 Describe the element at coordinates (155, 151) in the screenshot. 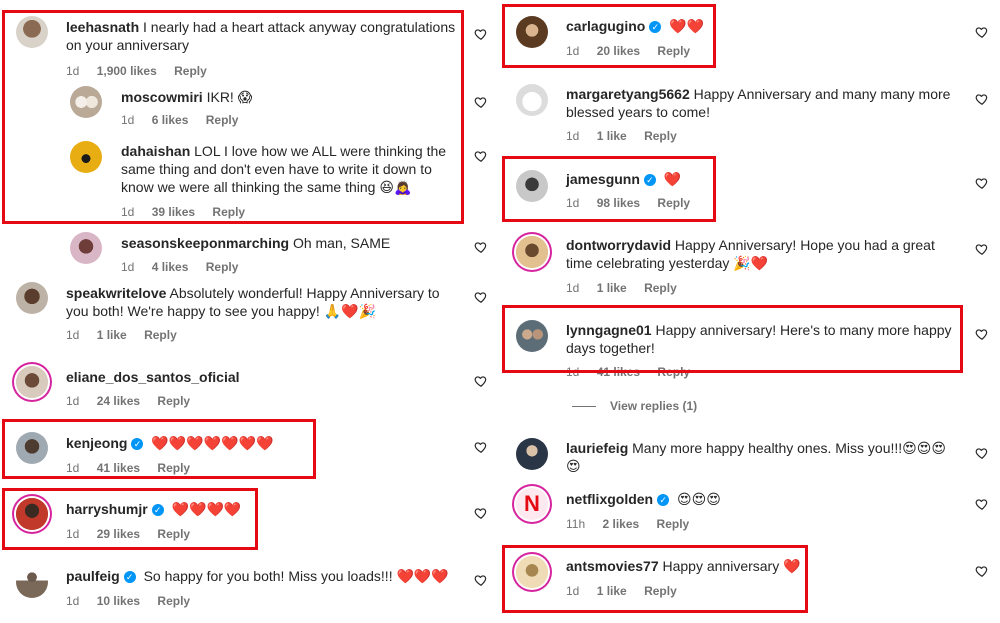

I see `username: dahaishan` at that location.